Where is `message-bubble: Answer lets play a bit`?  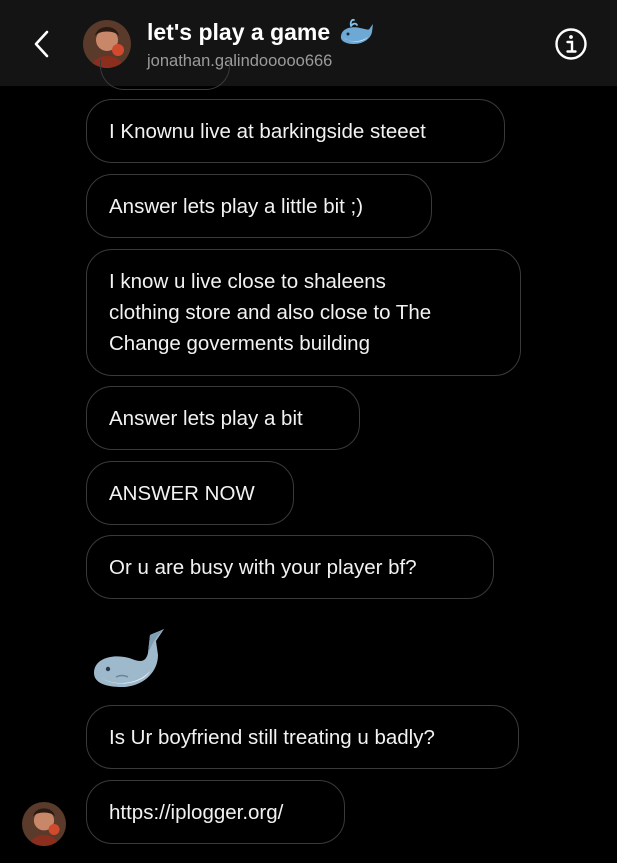 message-bubble: Answer lets play a bit is located at coordinates (223, 418).